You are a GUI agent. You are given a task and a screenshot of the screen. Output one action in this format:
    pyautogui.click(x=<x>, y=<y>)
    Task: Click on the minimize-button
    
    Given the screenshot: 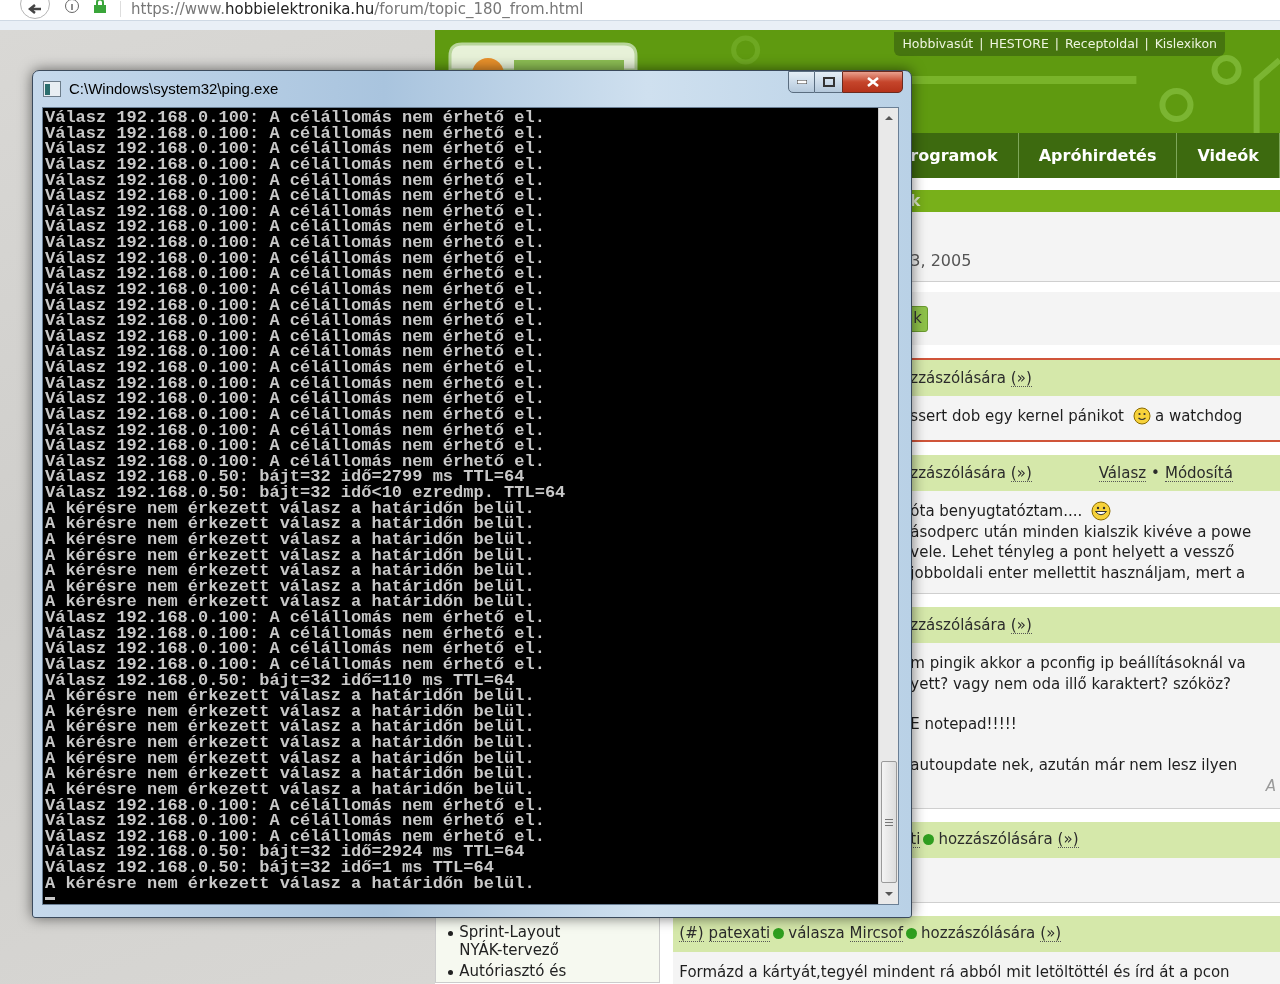 What is the action you would take?
    pyautogui.click(x=801, y=82)
    